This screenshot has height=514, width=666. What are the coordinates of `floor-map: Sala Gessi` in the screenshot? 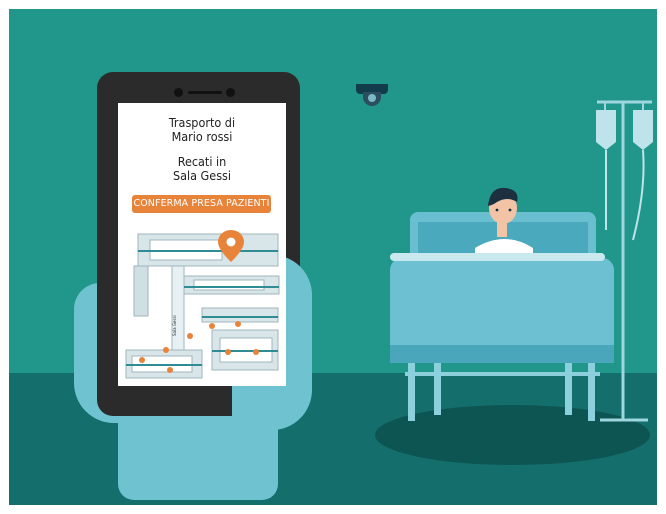 It's located at (202, 302).